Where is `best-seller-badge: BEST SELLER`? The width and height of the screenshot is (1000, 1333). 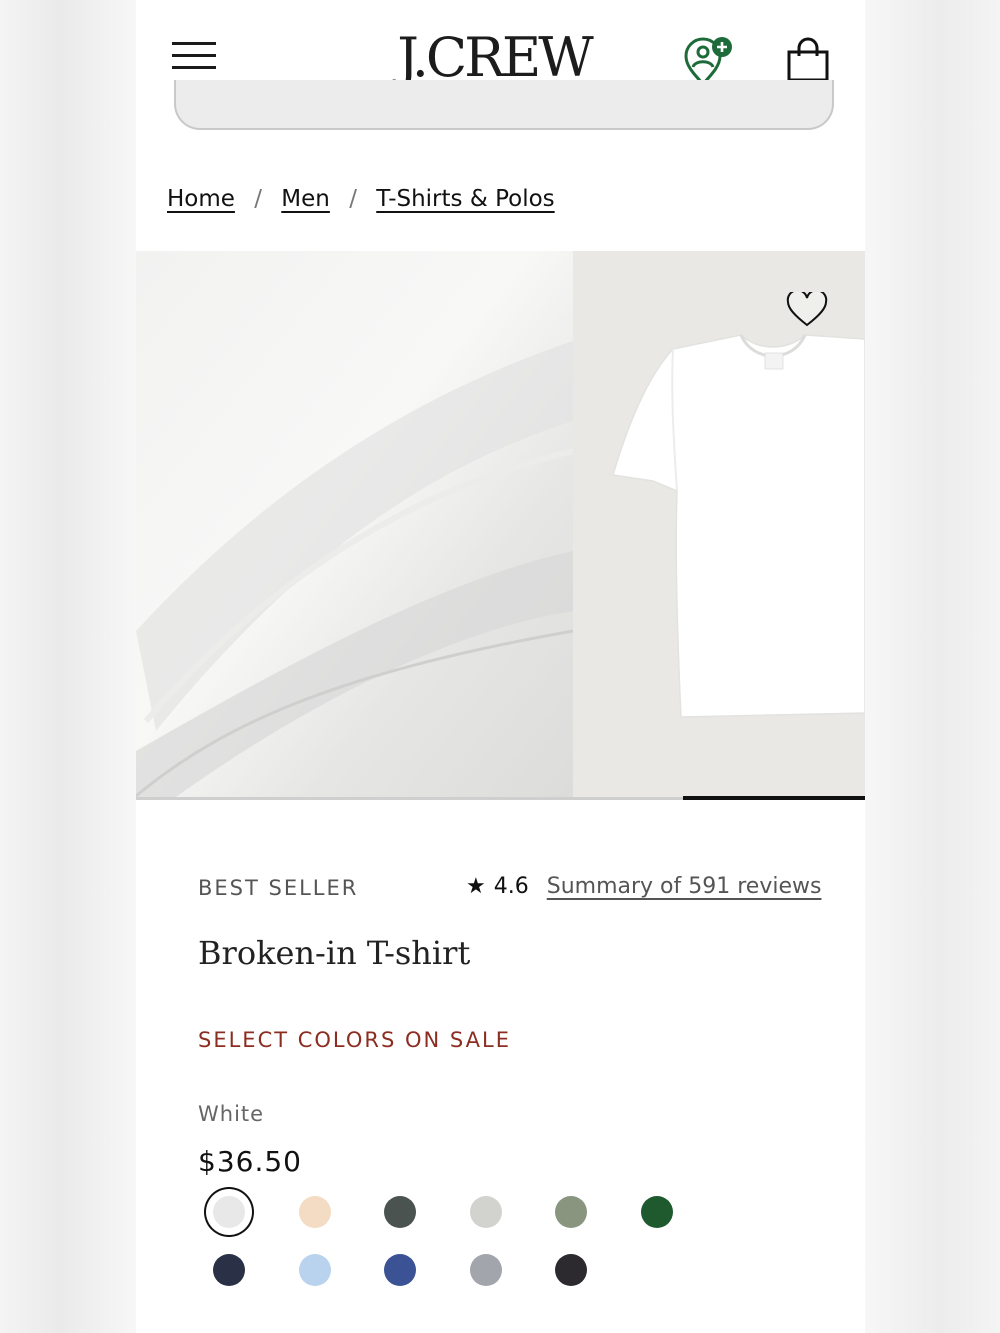 best-seller-badge: BEST SELLER is located at coordinates (278, 888).